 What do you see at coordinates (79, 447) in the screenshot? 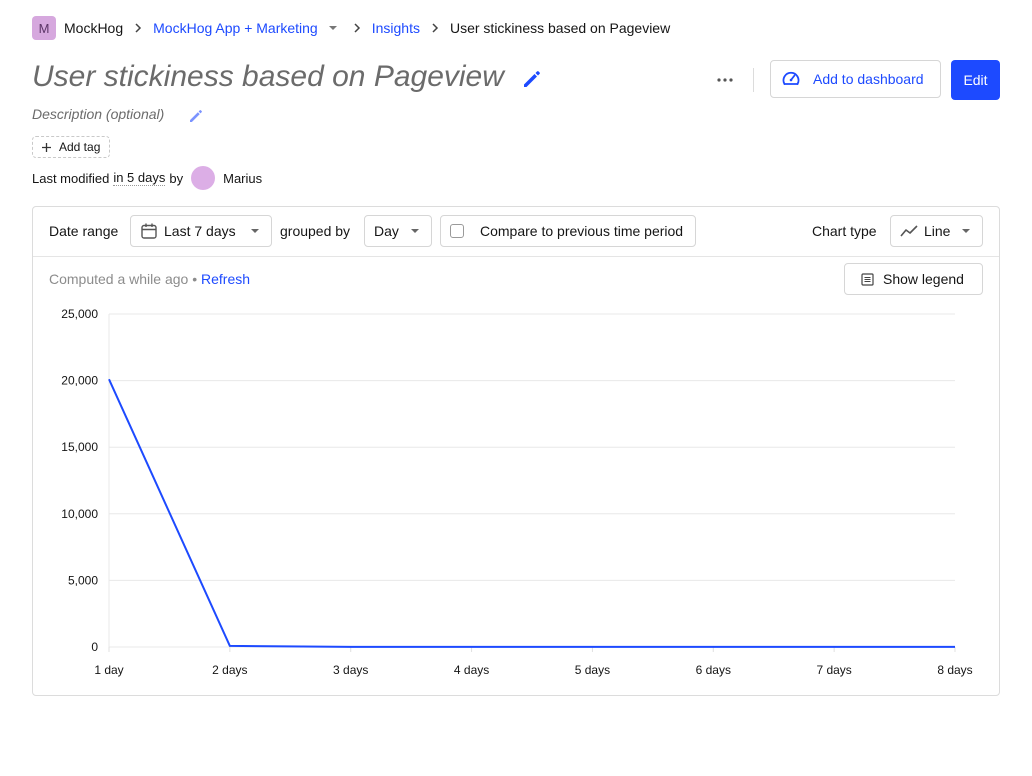
I see `y-tick-label: 15,000` at bounding box center [79, 447].